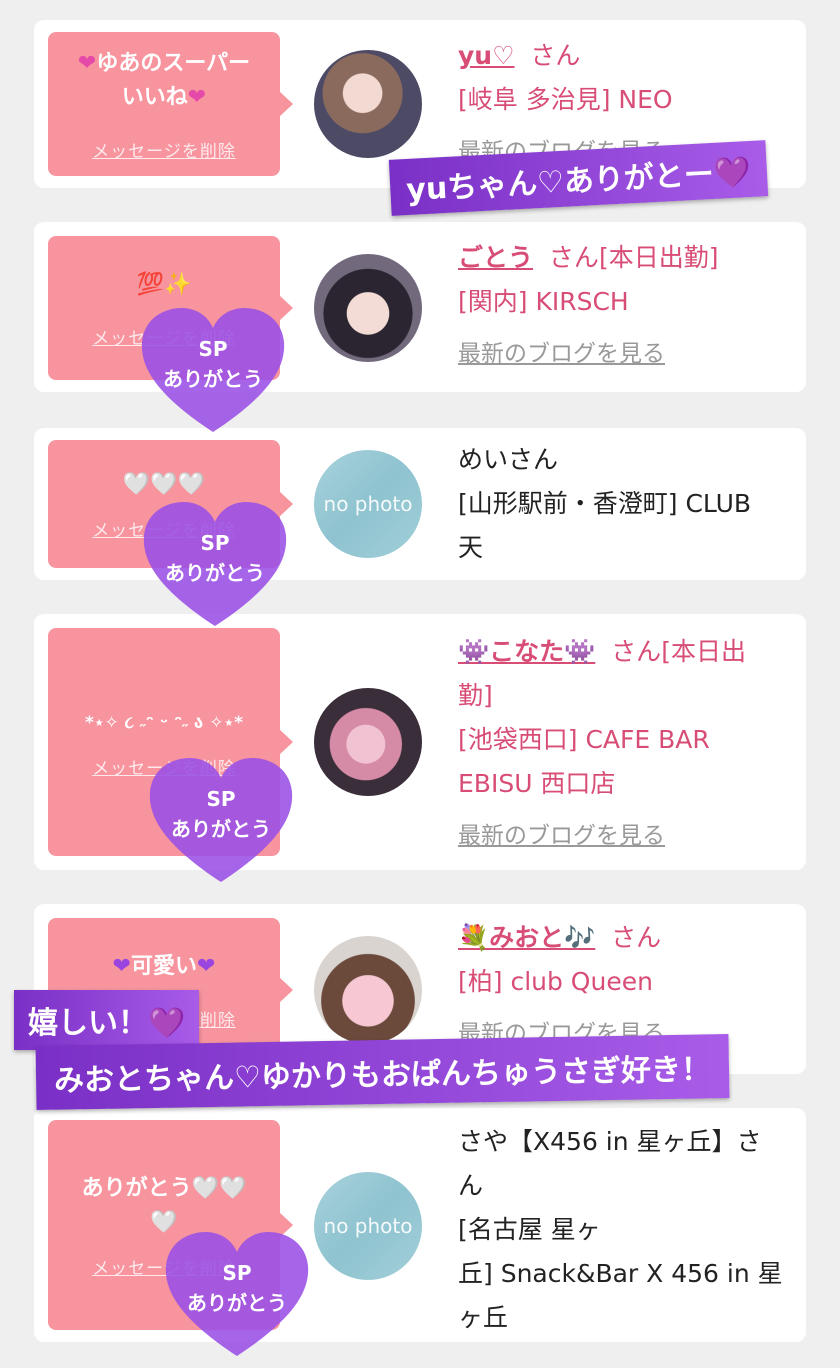 The height and width of the screenshot is (1368, 840). Describe the element at coordinates (526, 651) in the screenshot. I see `member-name-link: 👾こなた👾` at that location.